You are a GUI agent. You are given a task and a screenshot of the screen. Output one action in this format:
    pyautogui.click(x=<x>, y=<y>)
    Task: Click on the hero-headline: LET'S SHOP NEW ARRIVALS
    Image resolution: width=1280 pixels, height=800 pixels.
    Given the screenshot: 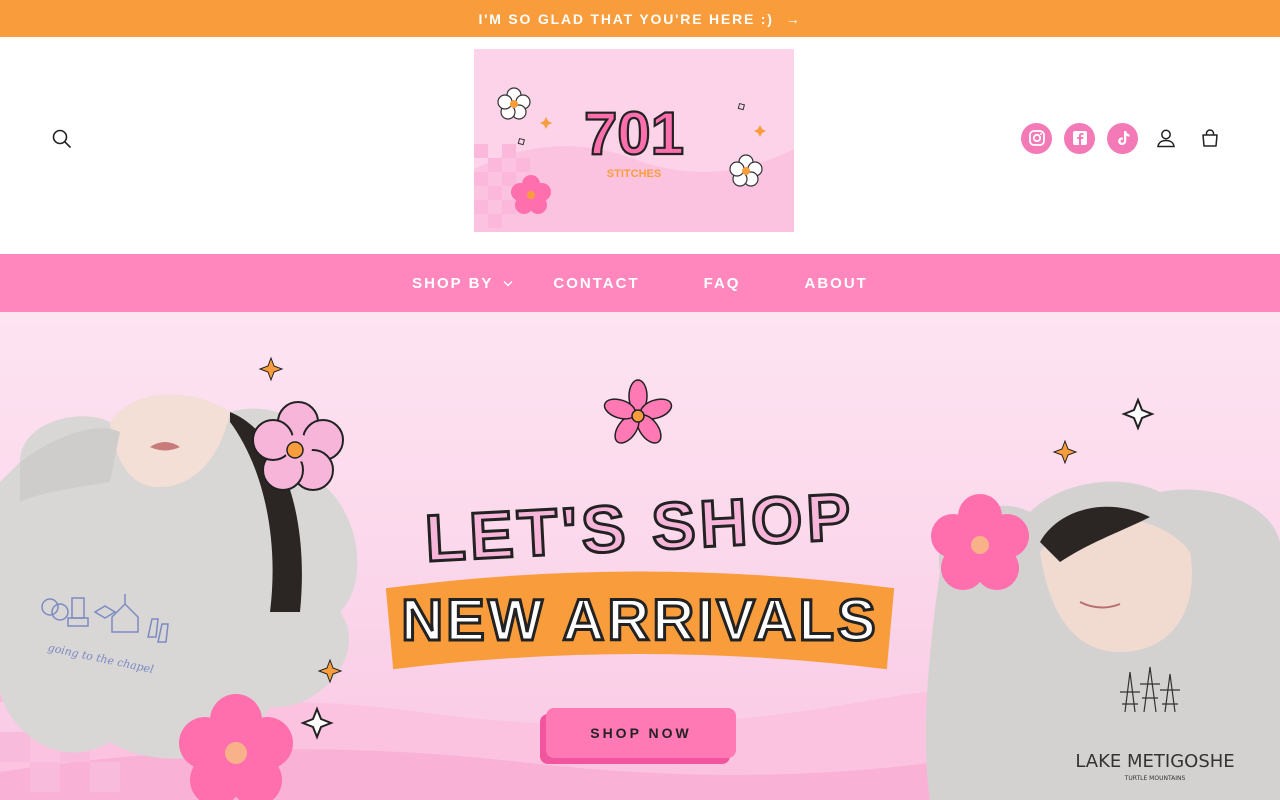 What is the action you would take?
    pyautogui.click(x=640, y=573)
    